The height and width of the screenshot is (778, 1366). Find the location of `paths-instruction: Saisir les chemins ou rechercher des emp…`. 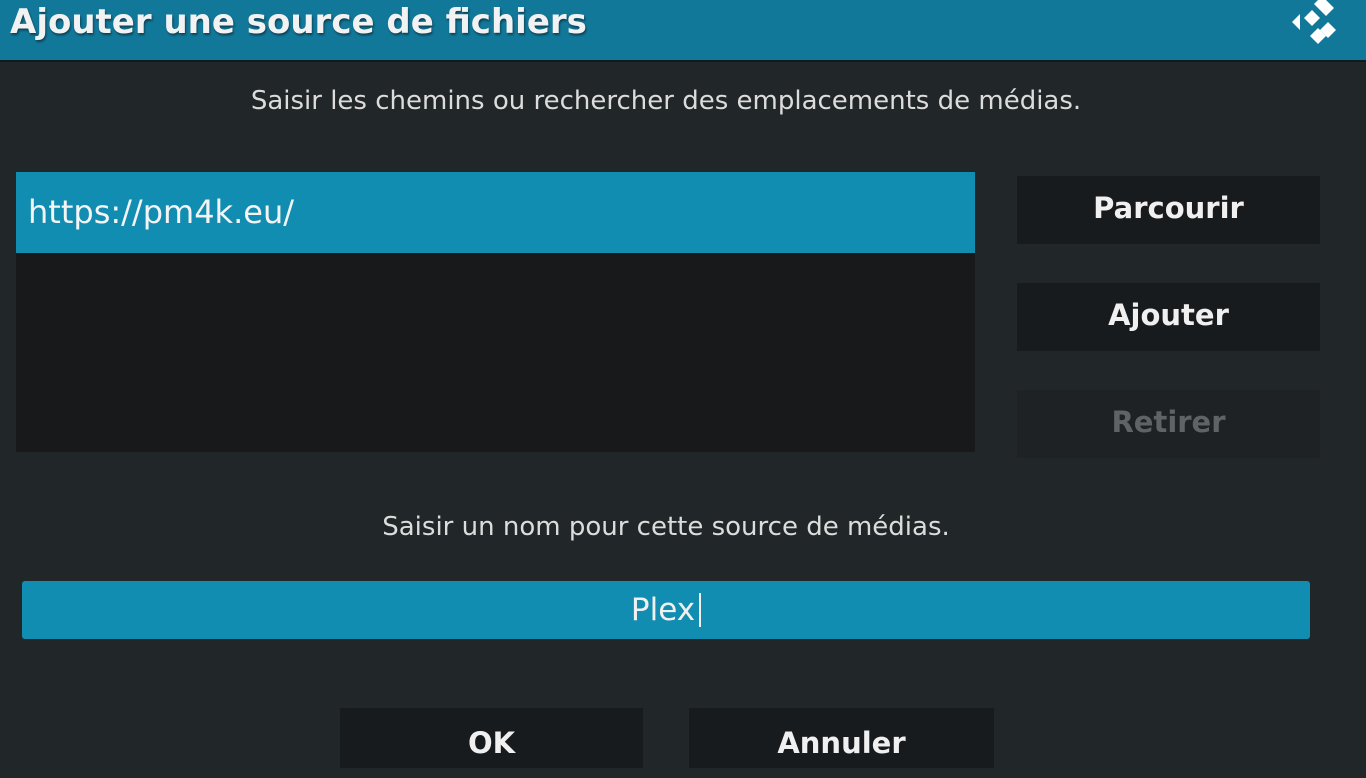

paths-instruction: Saisir les chemins ou rechercher des emp… is located at coordinates (666, 101).